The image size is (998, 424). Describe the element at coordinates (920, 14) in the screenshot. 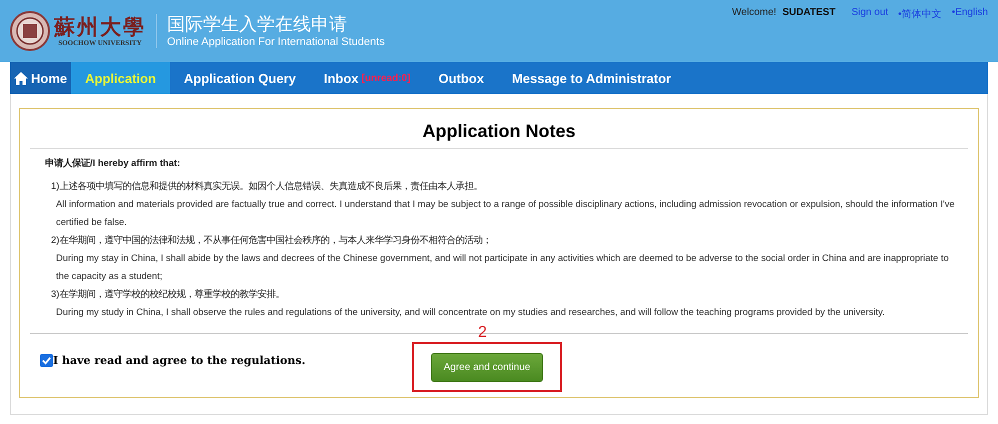

I see `header-link: •简体中文` at that location.